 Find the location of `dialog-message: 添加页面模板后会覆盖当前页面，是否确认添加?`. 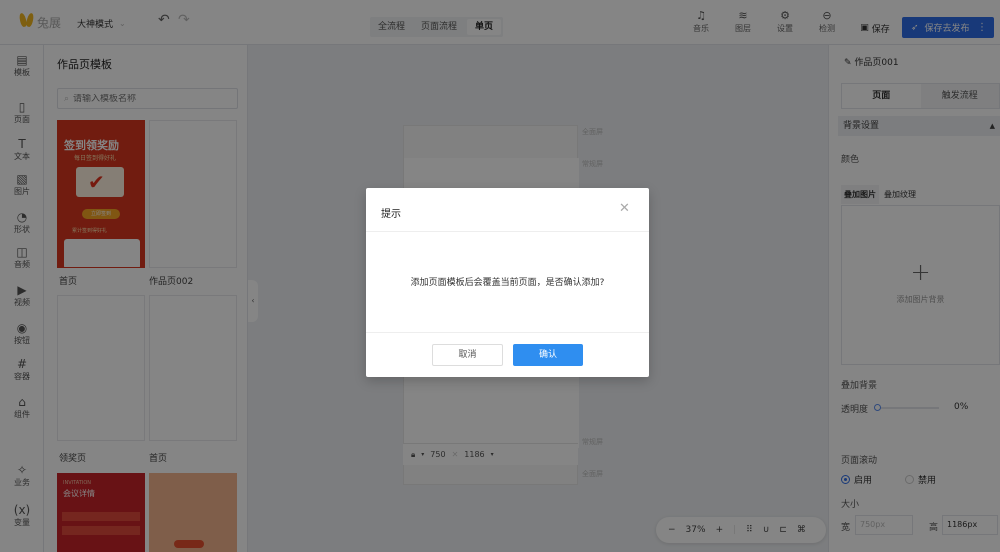

dialog-message: 添加页面模板后会覆盖当前页面，是否确认添加? is located at coordinates (507, 283).